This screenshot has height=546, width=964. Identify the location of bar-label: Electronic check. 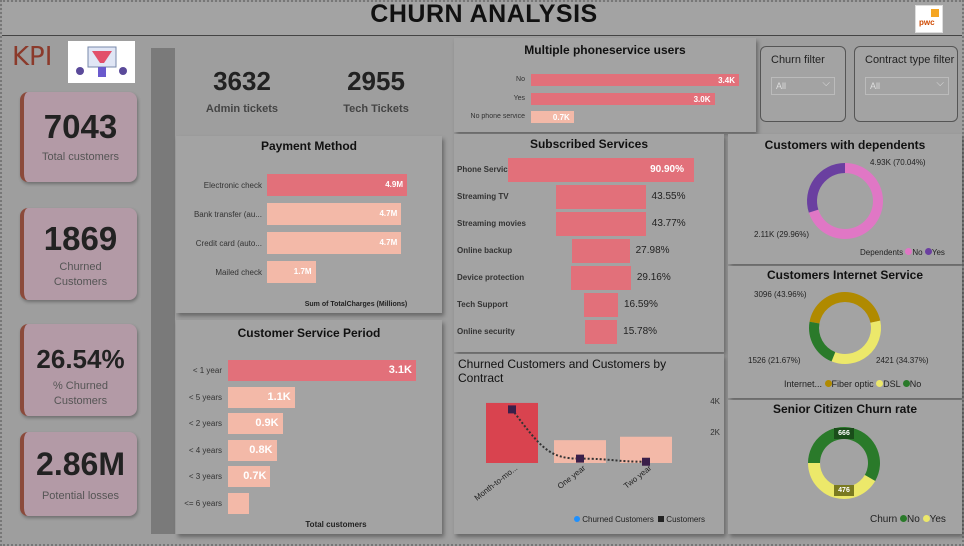
(232, 185).